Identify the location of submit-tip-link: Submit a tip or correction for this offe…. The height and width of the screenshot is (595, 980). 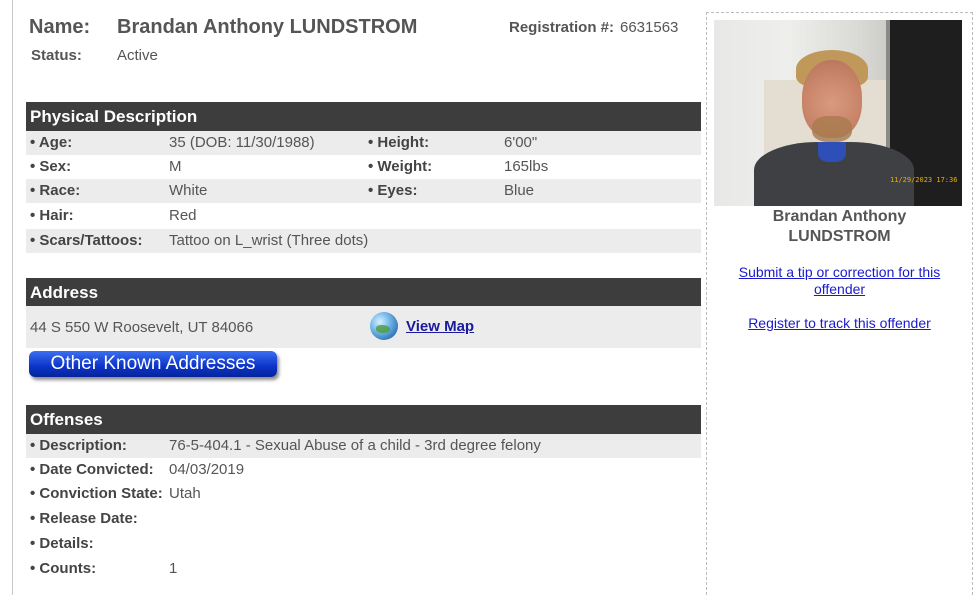
(839, 281).